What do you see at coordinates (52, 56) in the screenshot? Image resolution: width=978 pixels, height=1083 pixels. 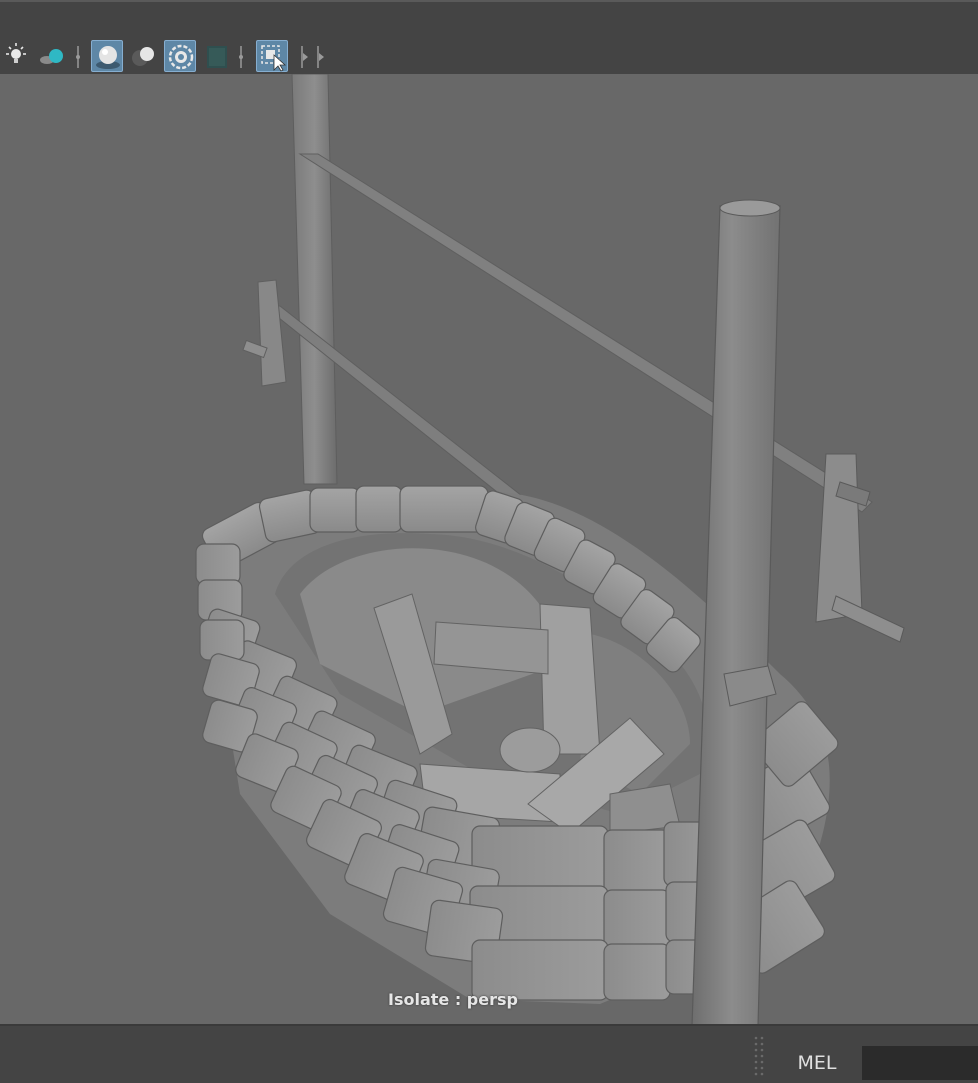 I see `lights-shadow-icon` at bounding box center [52, 56].